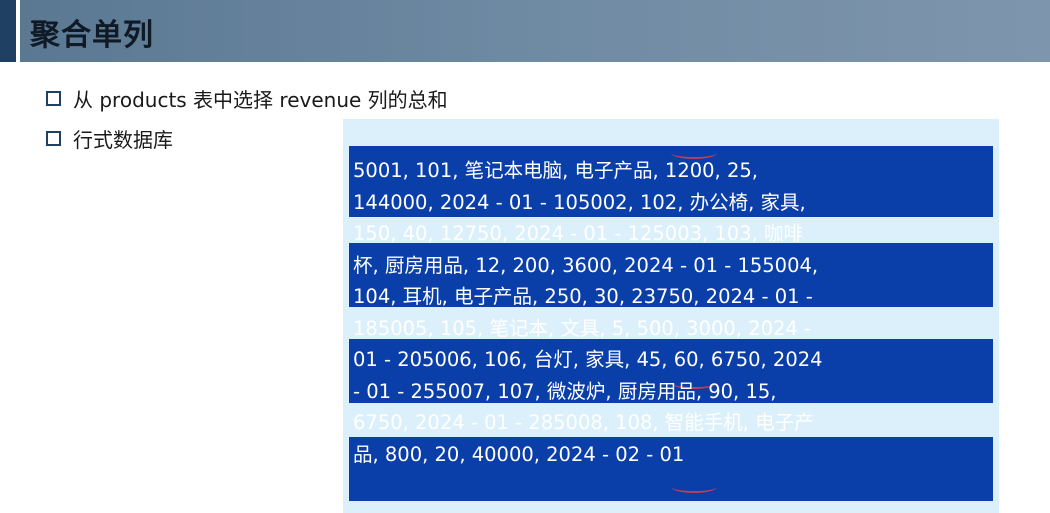 Image resolution: width=1050 pixels, height=513 pixels. I want to click on title-accent-bar, so click(8, 31).